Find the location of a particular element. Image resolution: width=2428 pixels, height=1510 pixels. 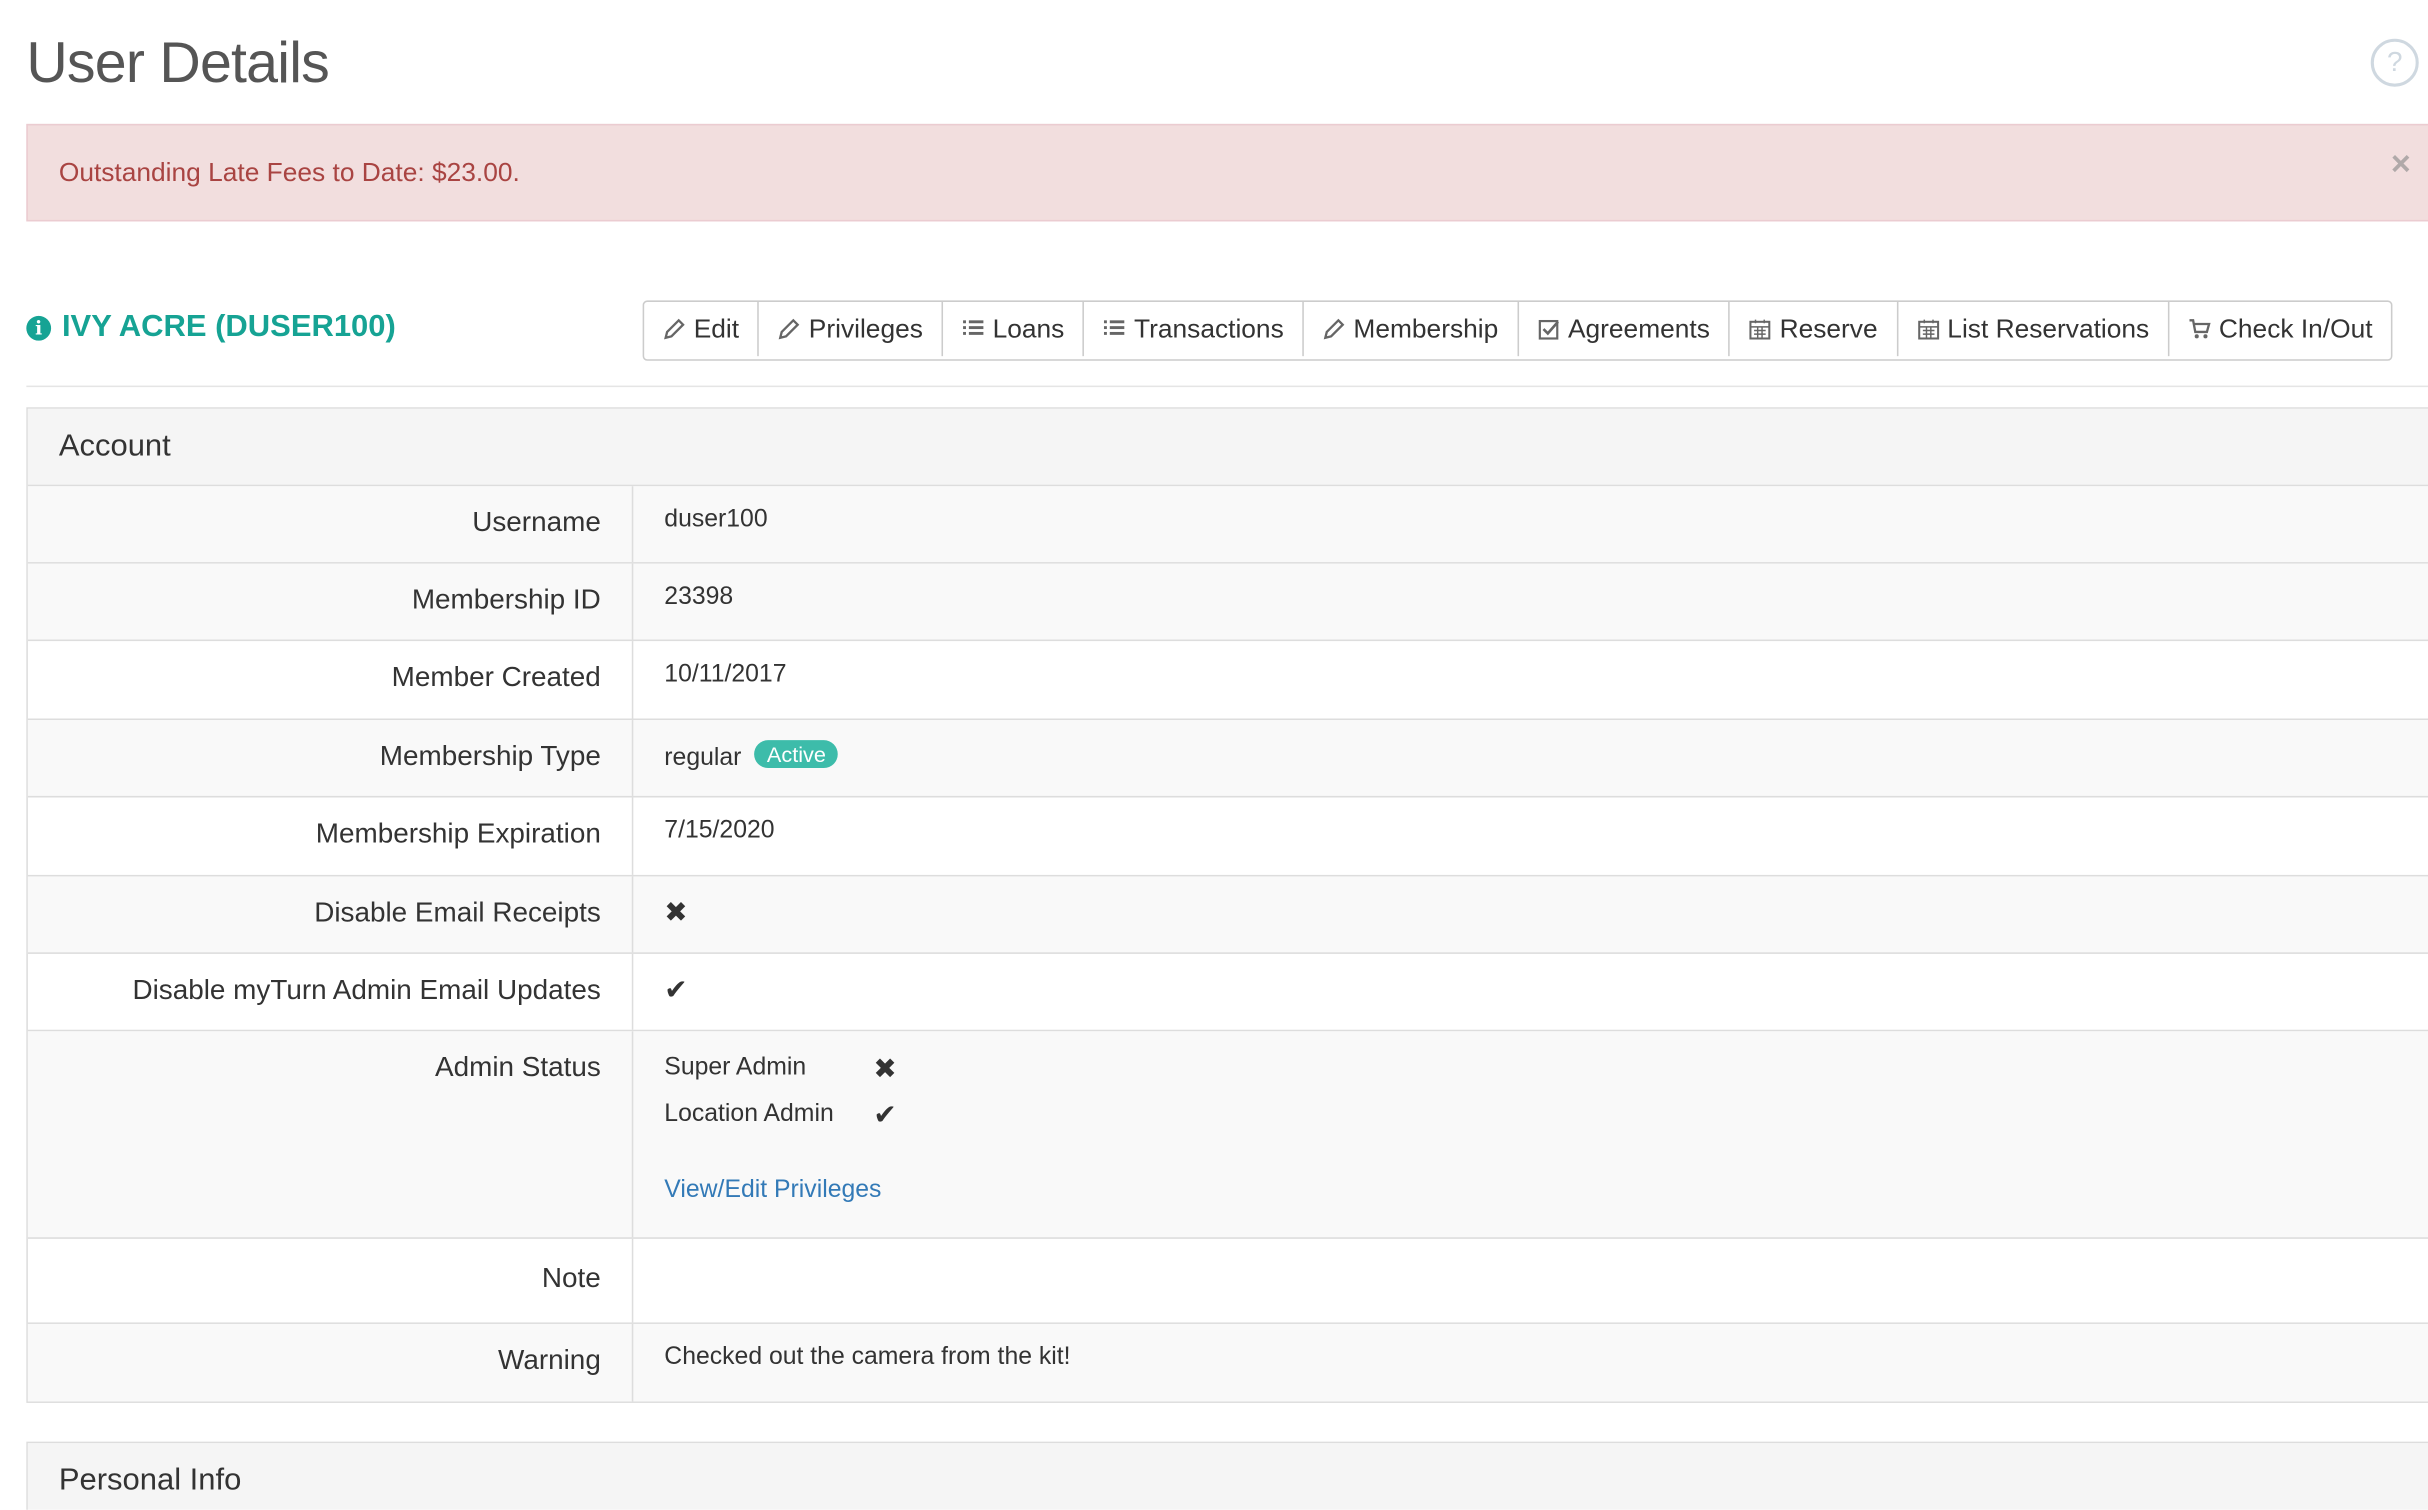

super-admin-line: Super Admin ✖ is located at coordinates (1546, 1068).